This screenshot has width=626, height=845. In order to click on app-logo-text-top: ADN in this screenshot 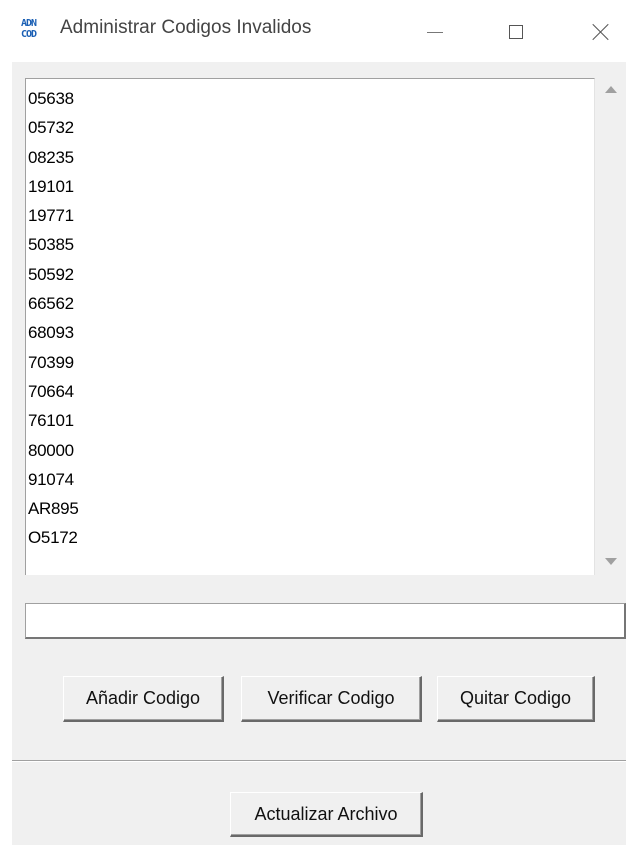, I will do `click(29, 23)`.